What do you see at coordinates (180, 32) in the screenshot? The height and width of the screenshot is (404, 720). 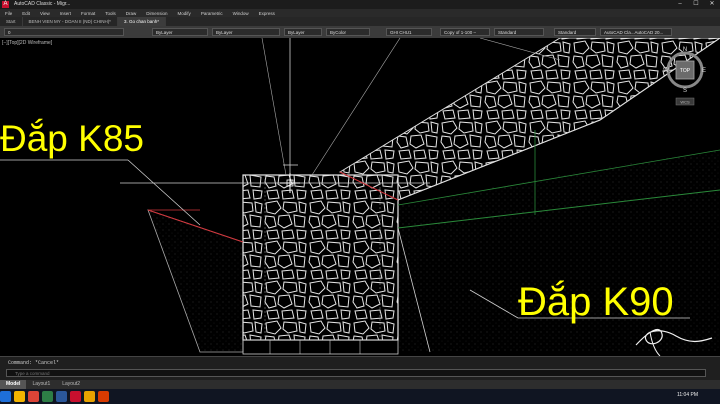 I see `color-dropdown: ByLayer` at bounding box center [180, 32].